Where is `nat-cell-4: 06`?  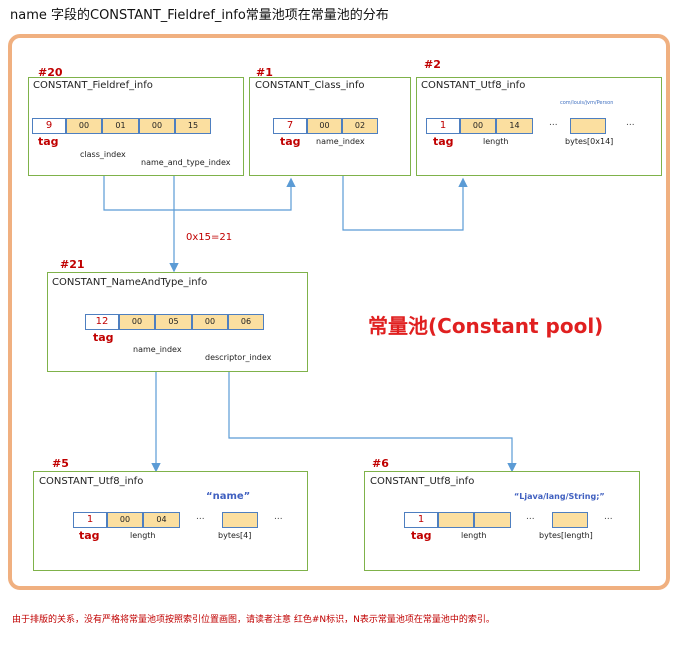
nat-cell-4: 06 is located at coordinates (246, 322).